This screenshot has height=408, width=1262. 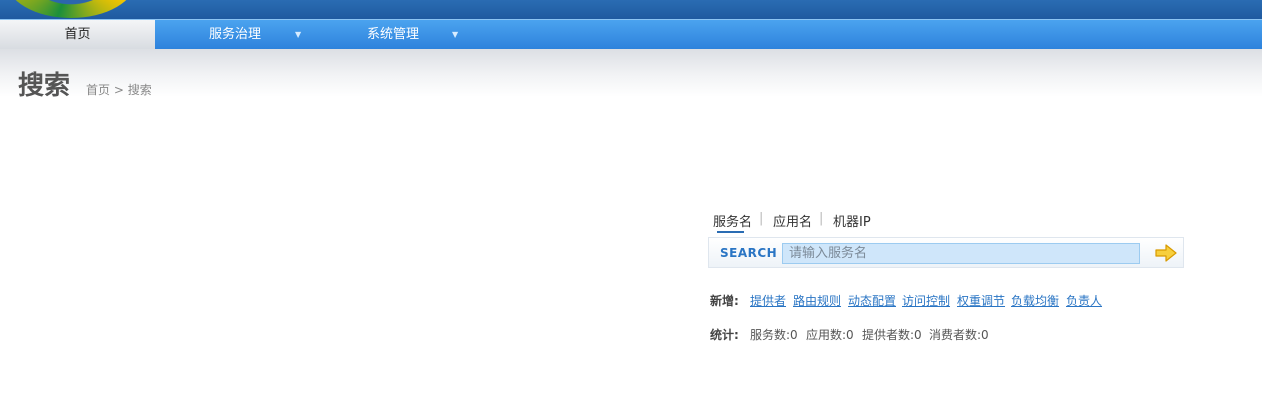 I want to click on active-tab-indicator, so click(x=730, y=232).